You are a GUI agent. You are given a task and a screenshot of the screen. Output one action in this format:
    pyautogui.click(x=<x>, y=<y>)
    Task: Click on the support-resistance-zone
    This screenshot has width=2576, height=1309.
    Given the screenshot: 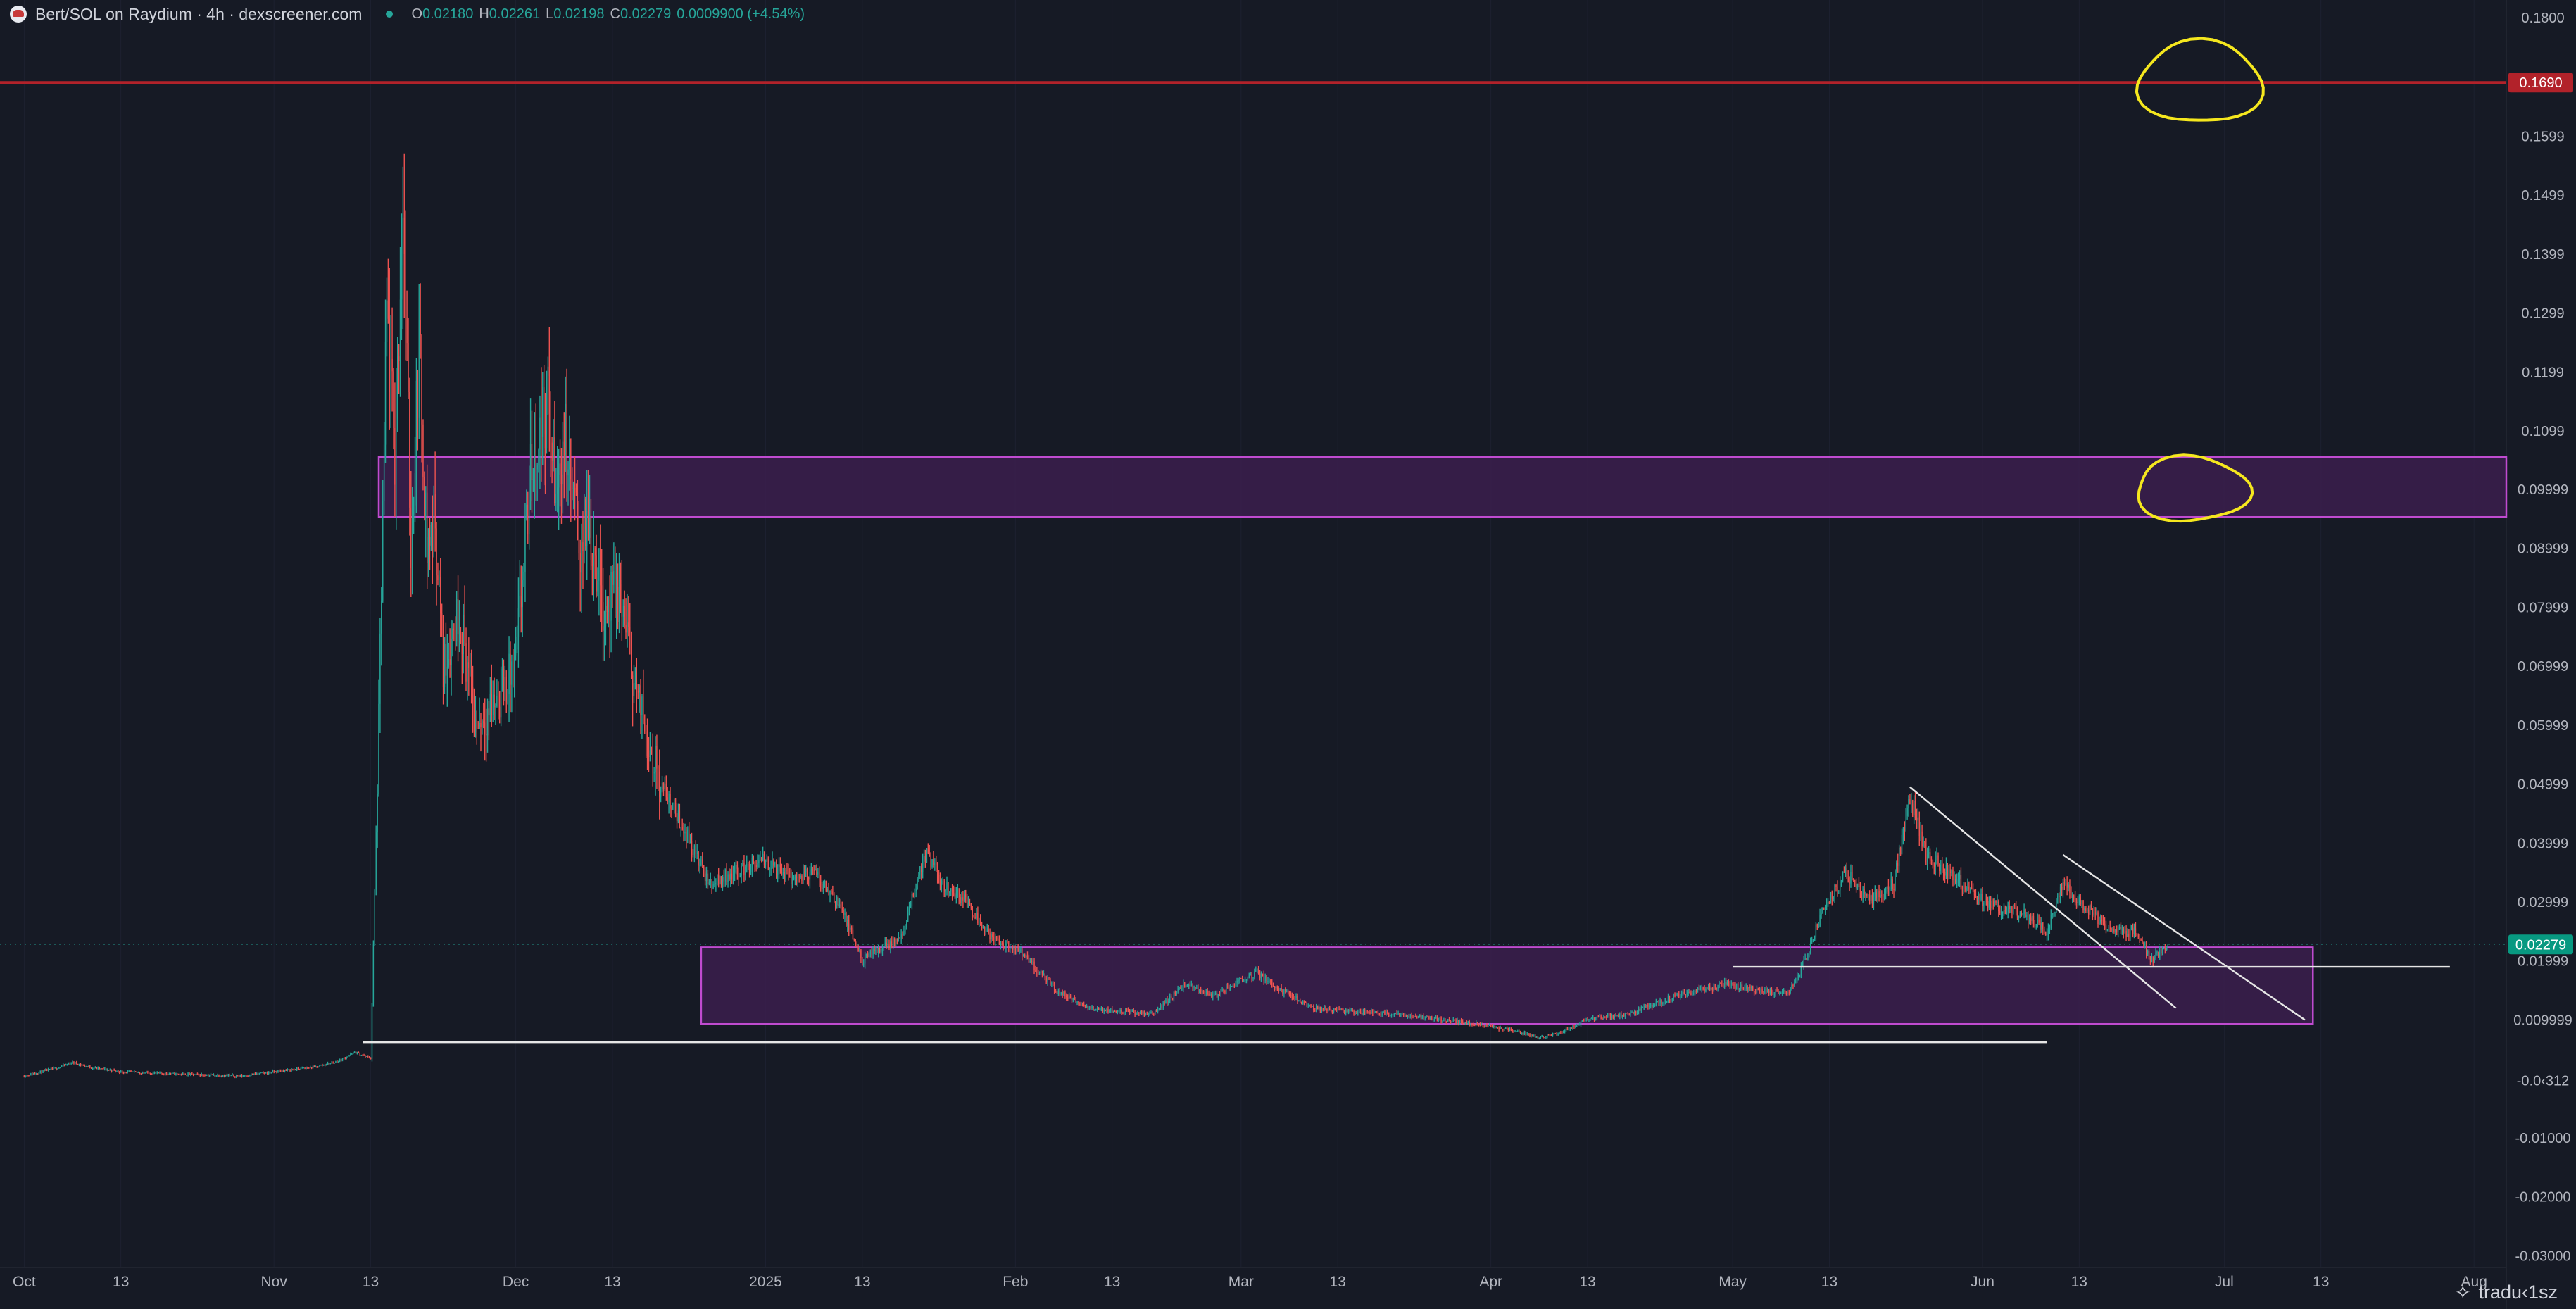 What is the action you would take?
    pyautogui.click(x=1443, y=487)
    